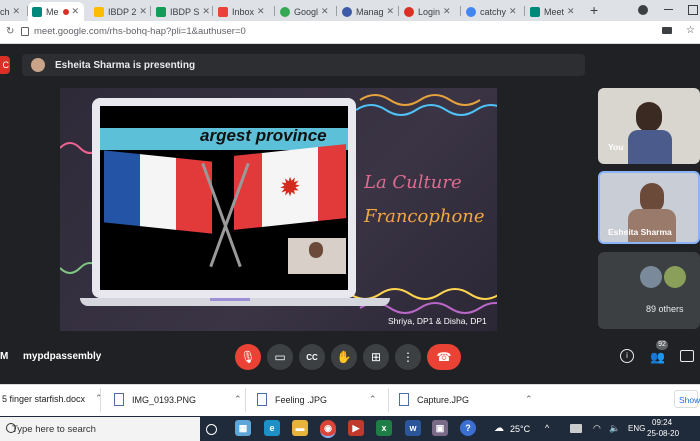 This screenshot has height=441, width=700. I want to click on browser-tab: Login ✕, so click(429, 11).